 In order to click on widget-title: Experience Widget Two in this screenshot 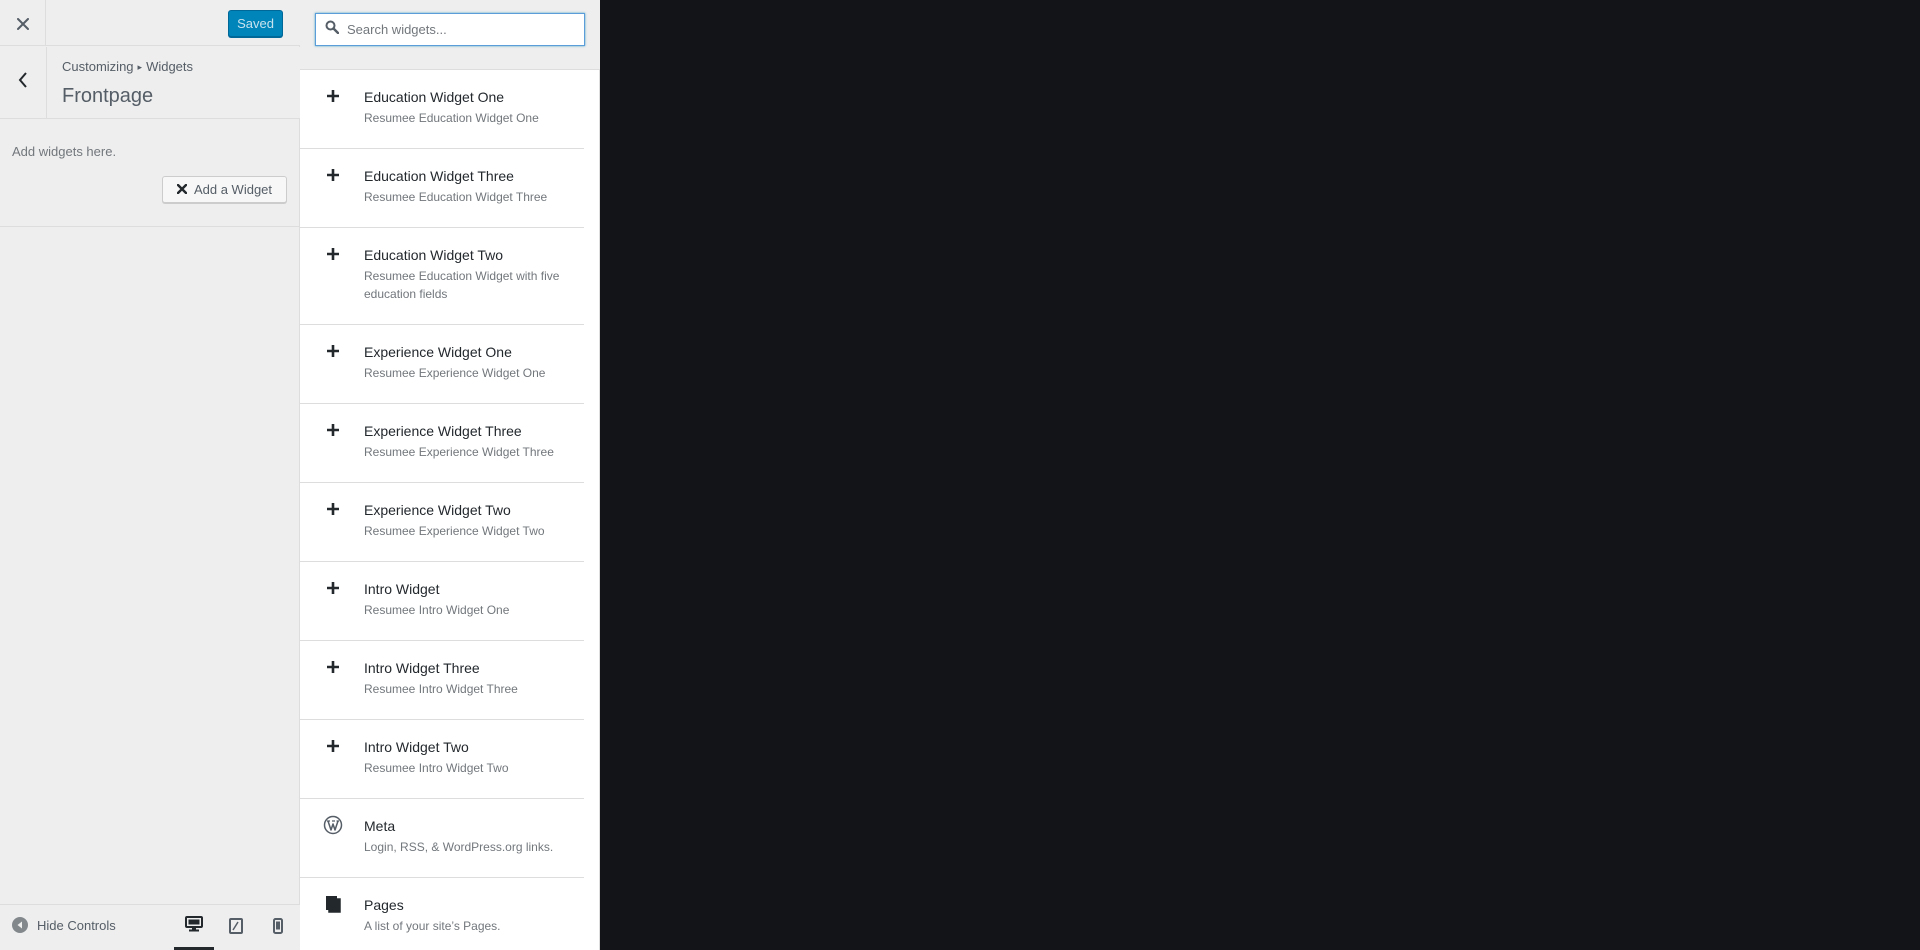, I will do `click(437, 510)`.